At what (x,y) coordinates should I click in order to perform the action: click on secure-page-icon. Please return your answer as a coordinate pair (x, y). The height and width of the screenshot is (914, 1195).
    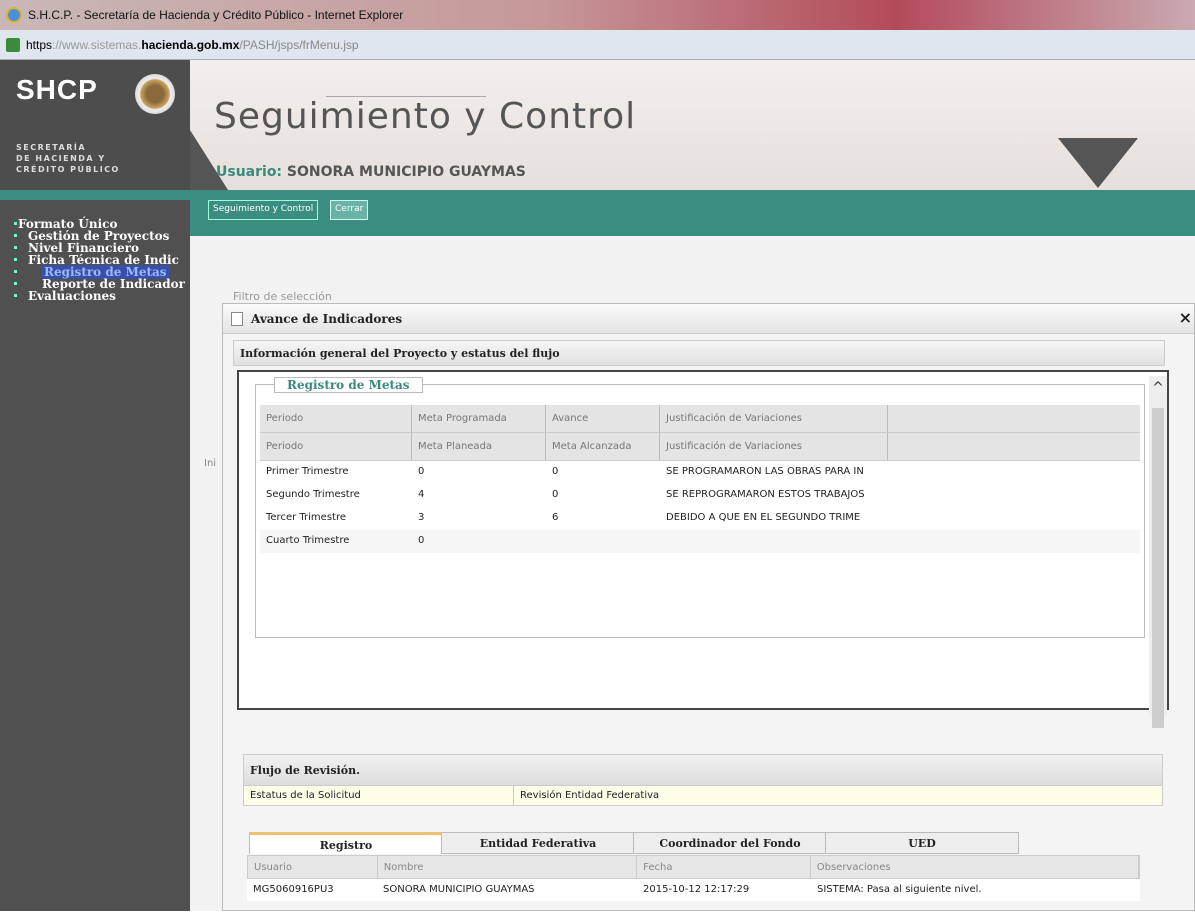
    Looking at the image, I should click on (13, 44).